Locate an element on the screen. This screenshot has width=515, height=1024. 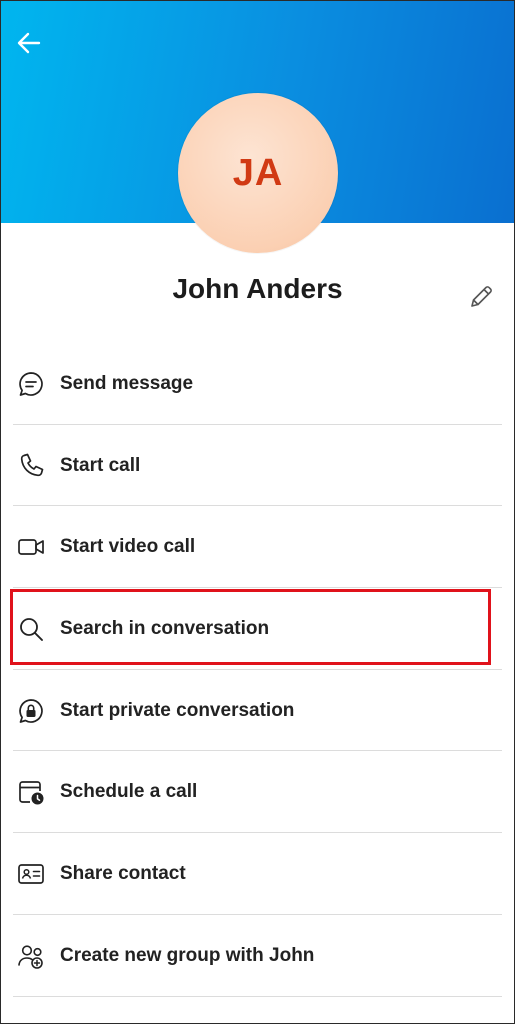
menu-item-label: Schedule a call is located at coordinates (129, 792).